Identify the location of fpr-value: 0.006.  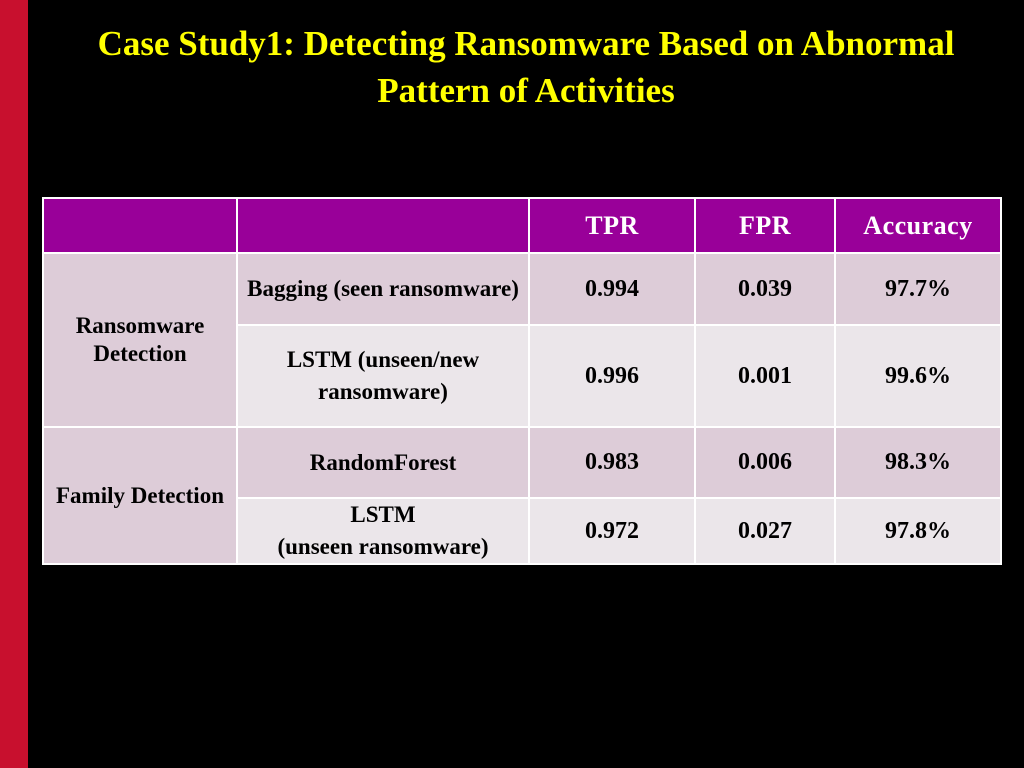
(765, 462).